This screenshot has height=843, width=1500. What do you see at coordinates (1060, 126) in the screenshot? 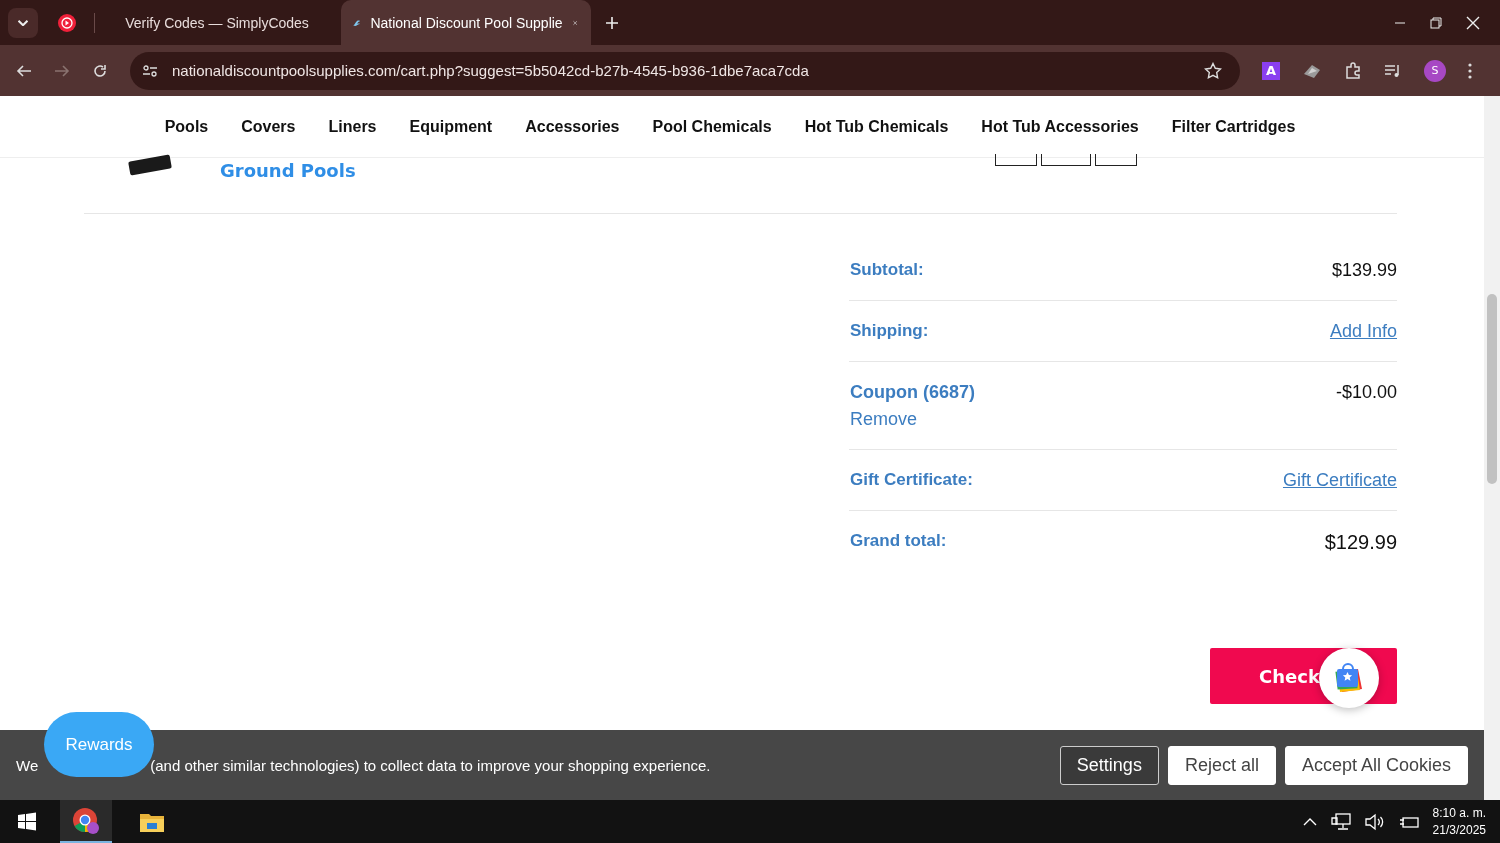
I see `nav-link: Hot Tub Accessories` at bounding box center [1060, 126].